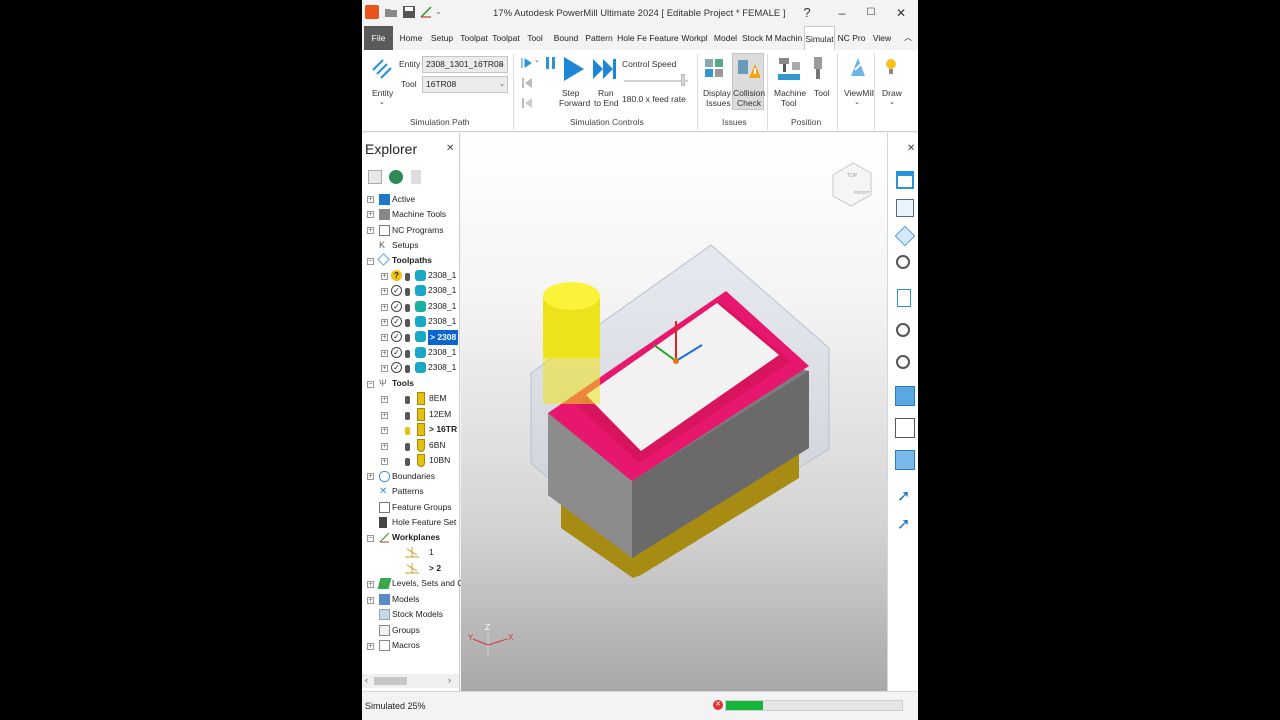 This screenshot has height=720, width=1280. What do you see at coordinates (551, 63) in the screenshot?
I see `pause-icon` at bounding box center [551, 63].